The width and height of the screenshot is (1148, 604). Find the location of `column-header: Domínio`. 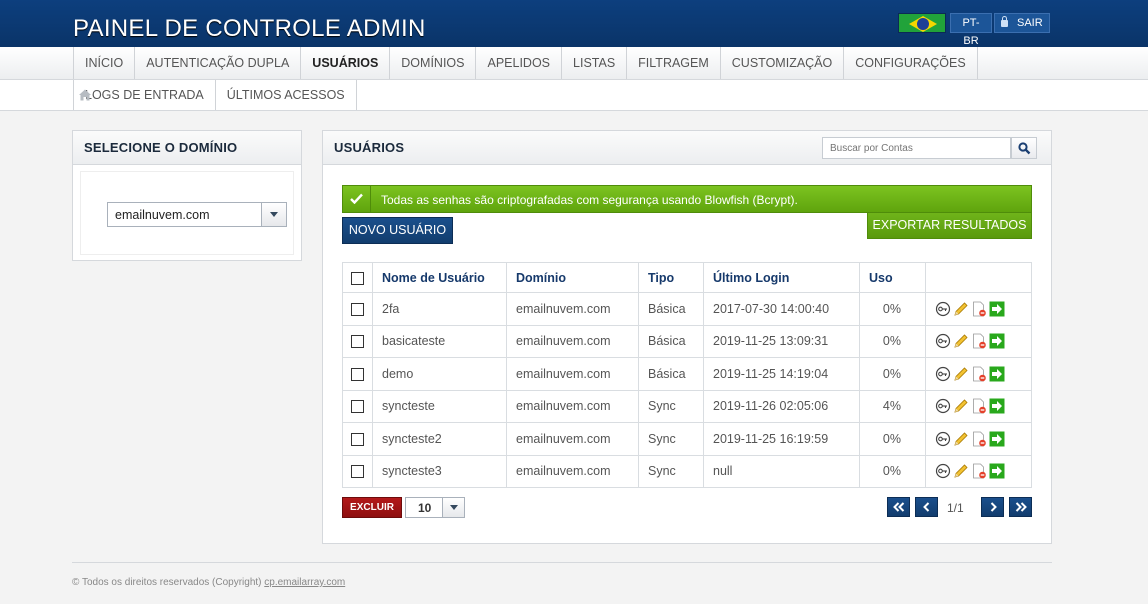

column-header: Domínio is located at coordinates (572, 277).